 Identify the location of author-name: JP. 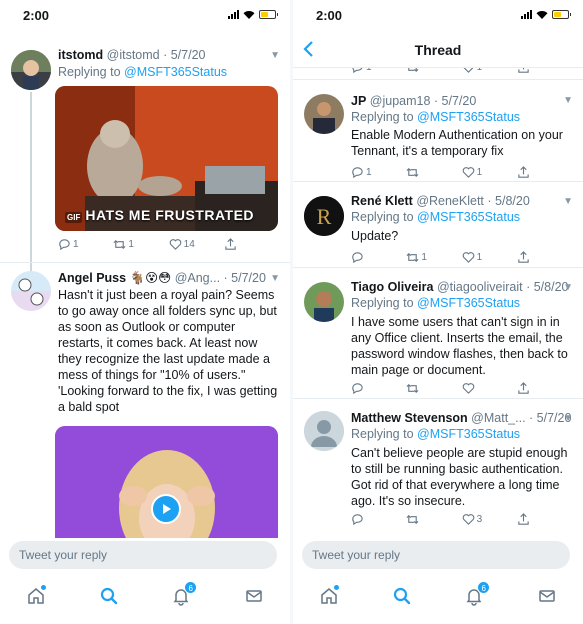
(358, 101).